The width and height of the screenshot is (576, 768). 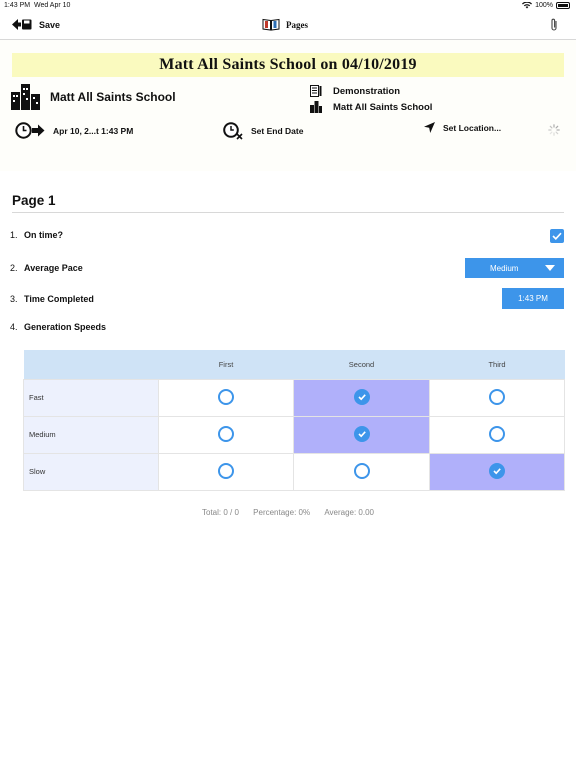 I want to click on status-right: 100%, so click(x=546, y=5).